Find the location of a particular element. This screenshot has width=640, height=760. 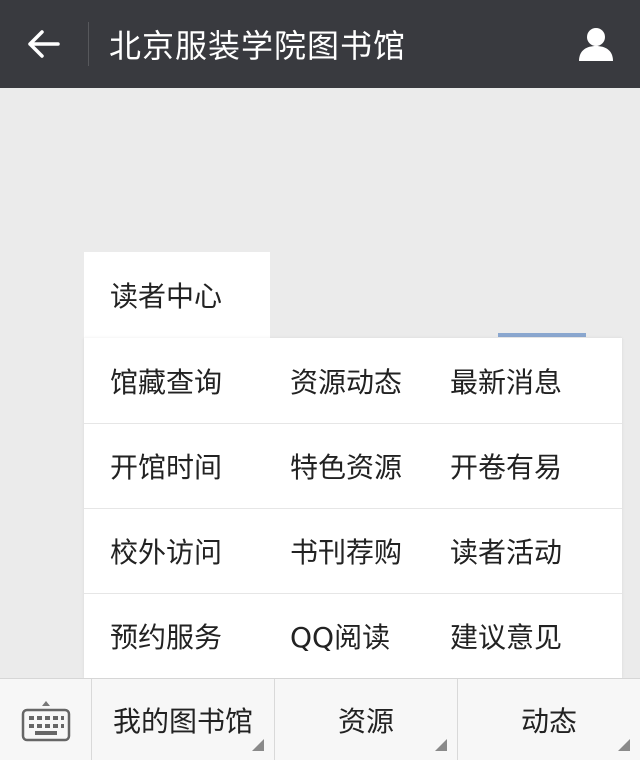

tab-news: 动态 is located at coordinates (549, 719).